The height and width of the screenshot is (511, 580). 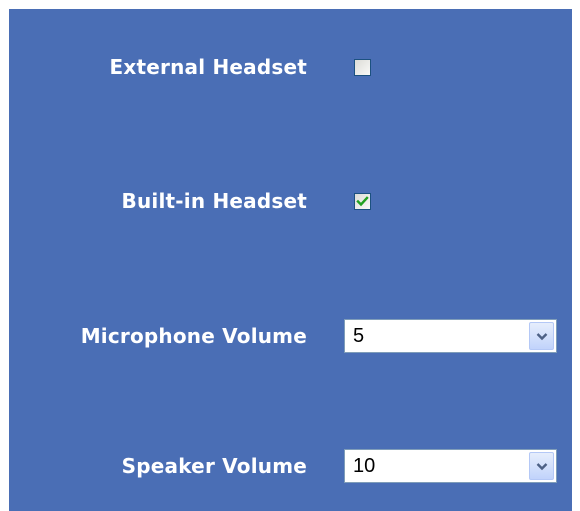 I want to click on builtin-headset-label: Built-in Headset, so click(x=214, y=201).